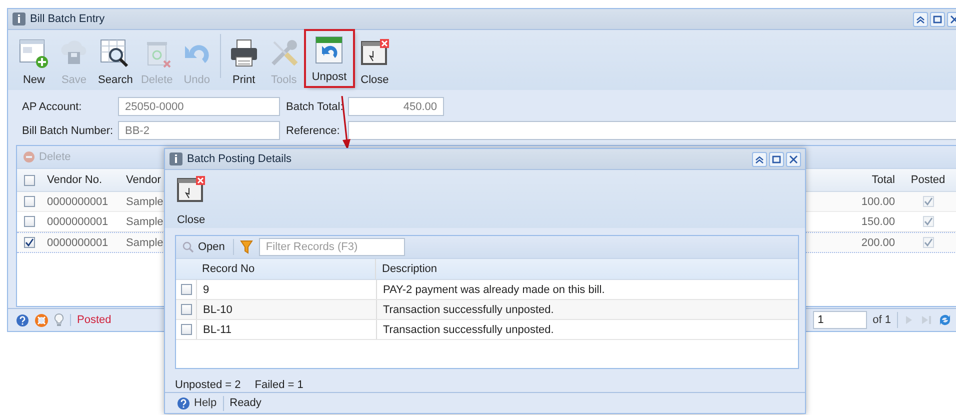 This screenshot has width=956, height=415. I want to click on field-label: Batch Total:, so click(314, 106).